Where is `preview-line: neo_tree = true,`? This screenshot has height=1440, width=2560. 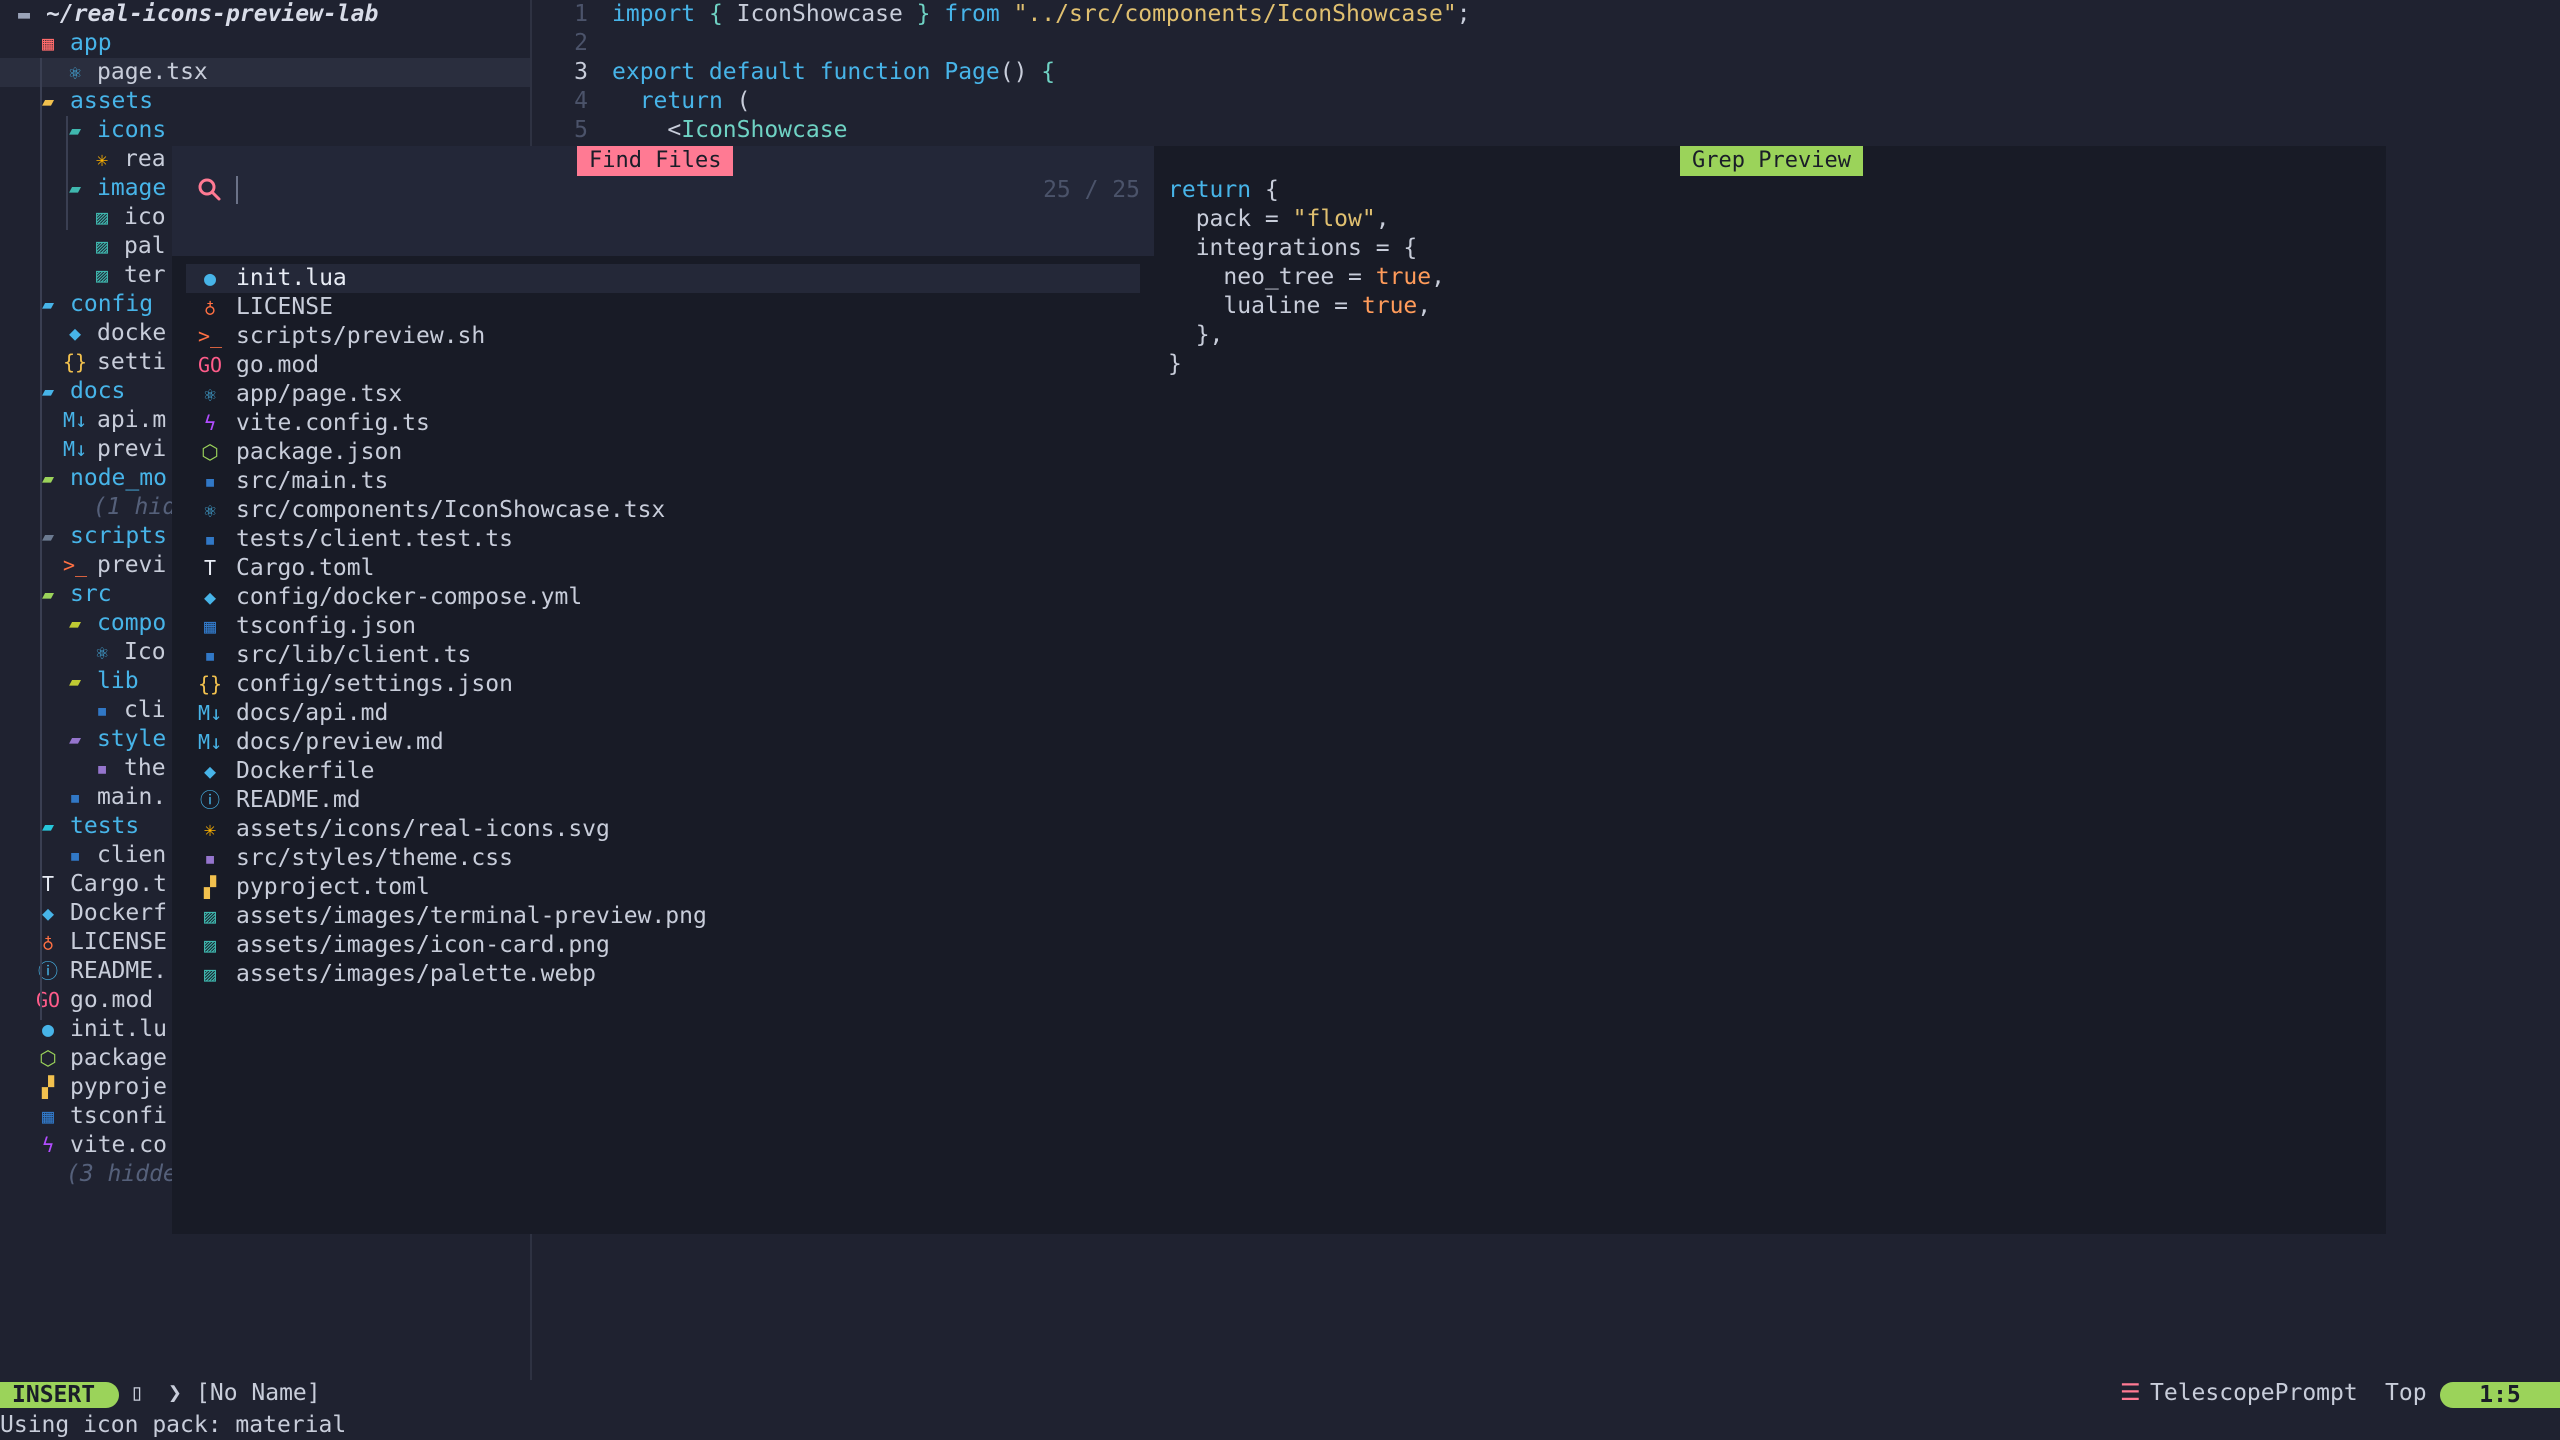
preview-line: neo_tree = true, is located at coordinates (1306, 277).